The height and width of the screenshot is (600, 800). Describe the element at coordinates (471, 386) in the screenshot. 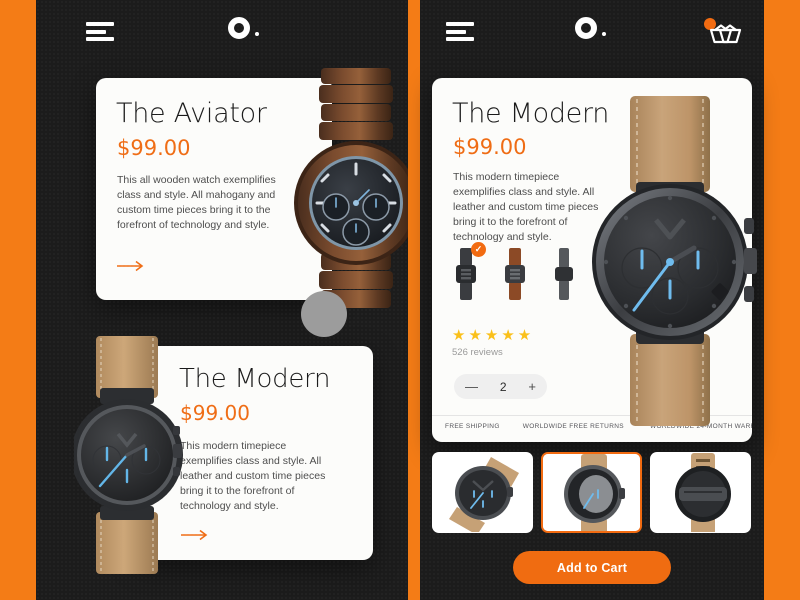

I see `quantity-decrement-button: —` at that location.